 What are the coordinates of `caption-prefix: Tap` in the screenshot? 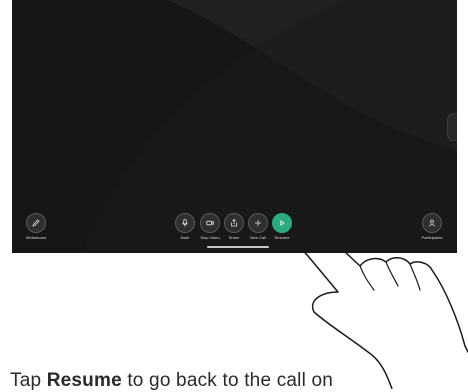 It's located at (28, 380).